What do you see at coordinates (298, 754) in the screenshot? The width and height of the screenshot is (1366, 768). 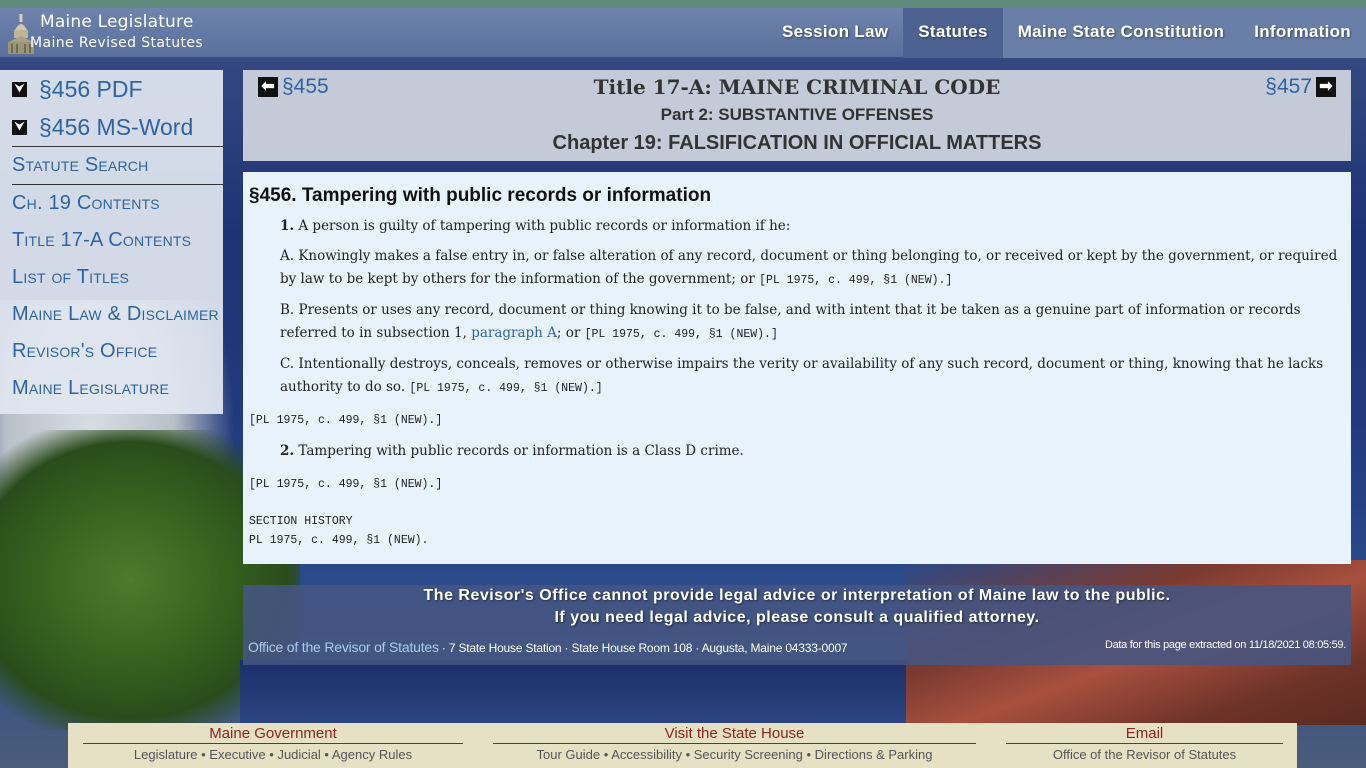 I see `footer-link-judicial: Judicial` at bounding box center [298, 754].